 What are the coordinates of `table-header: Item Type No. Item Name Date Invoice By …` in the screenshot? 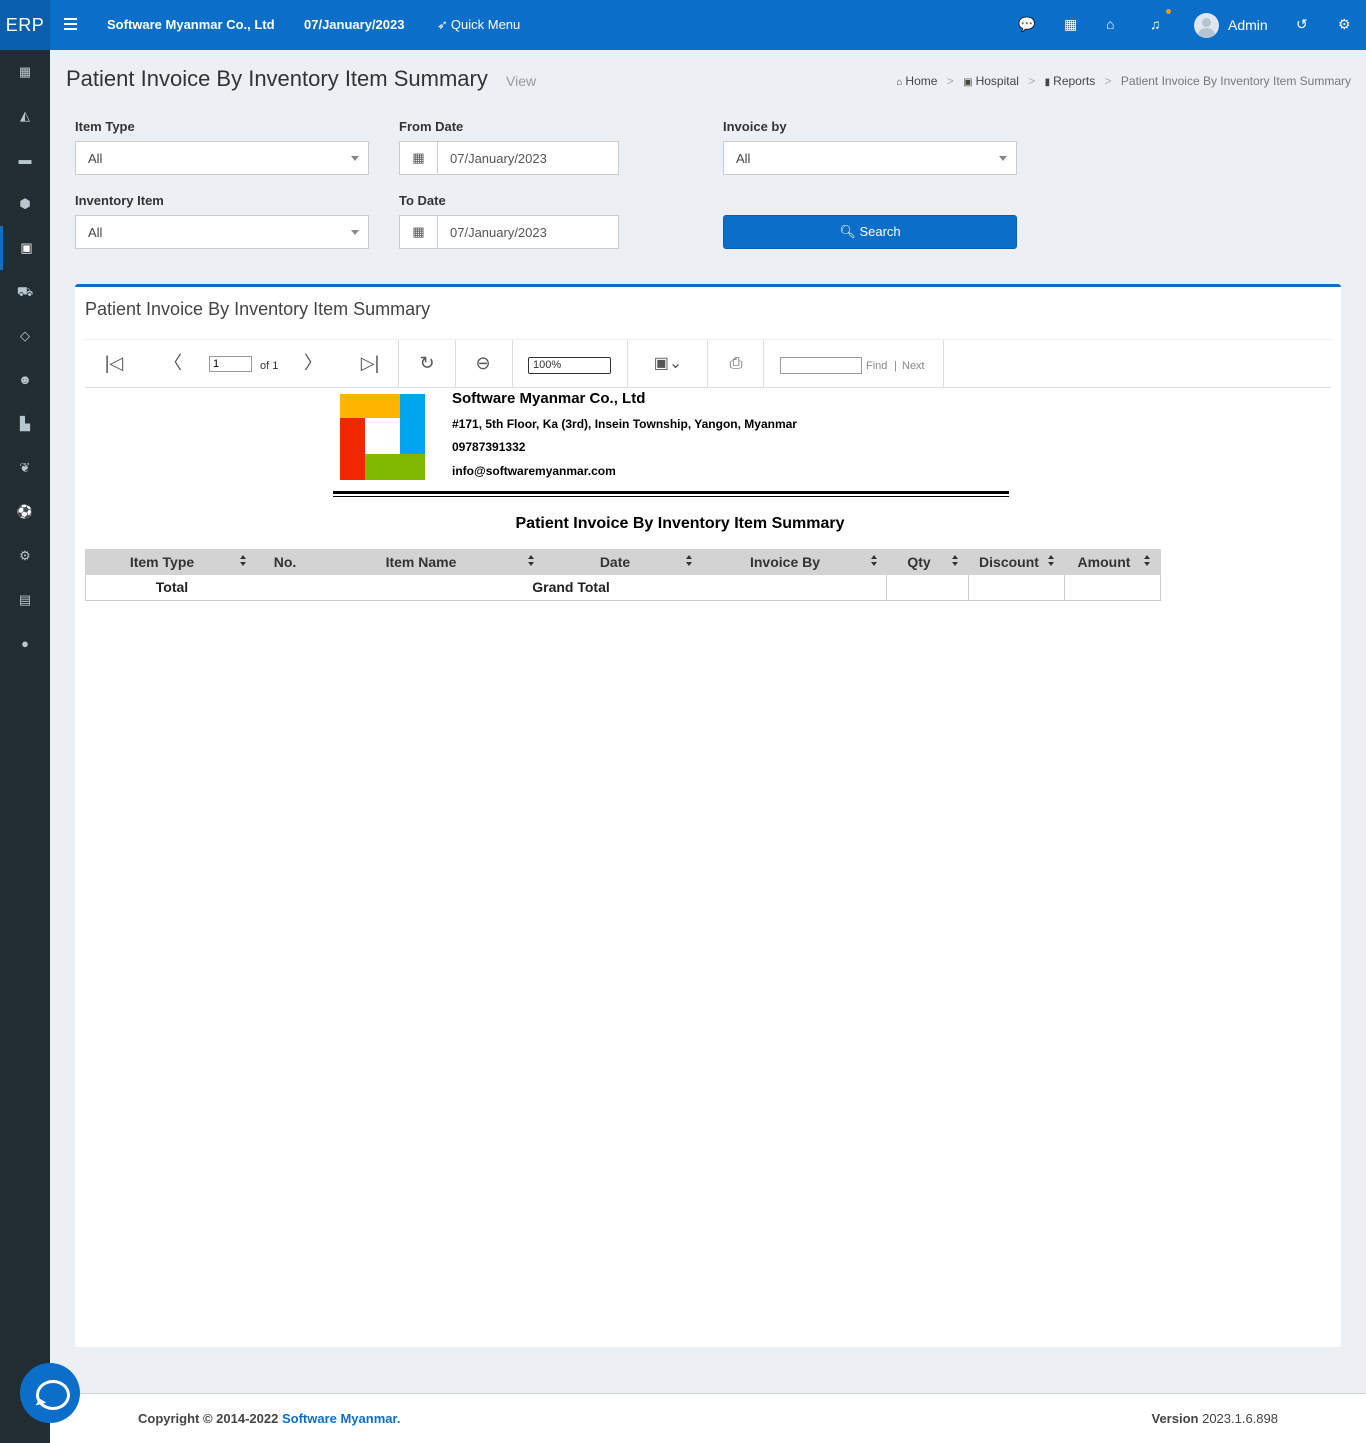 It's located at (623, 562).